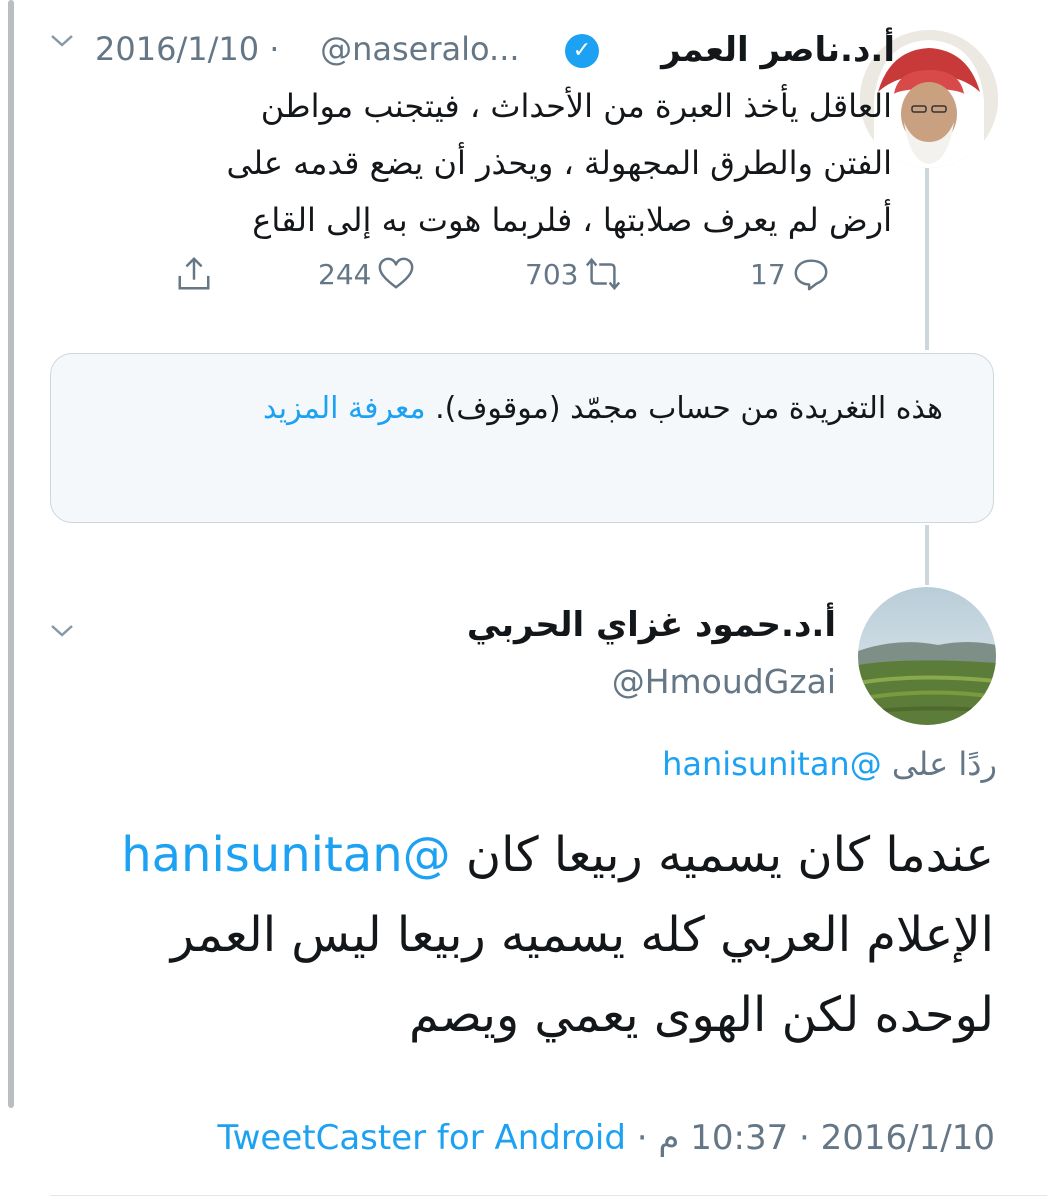  Describe the element at coordinates (907, 1138) in the screenshot. I see `tweet2-date: 2016/1/10` at that location.